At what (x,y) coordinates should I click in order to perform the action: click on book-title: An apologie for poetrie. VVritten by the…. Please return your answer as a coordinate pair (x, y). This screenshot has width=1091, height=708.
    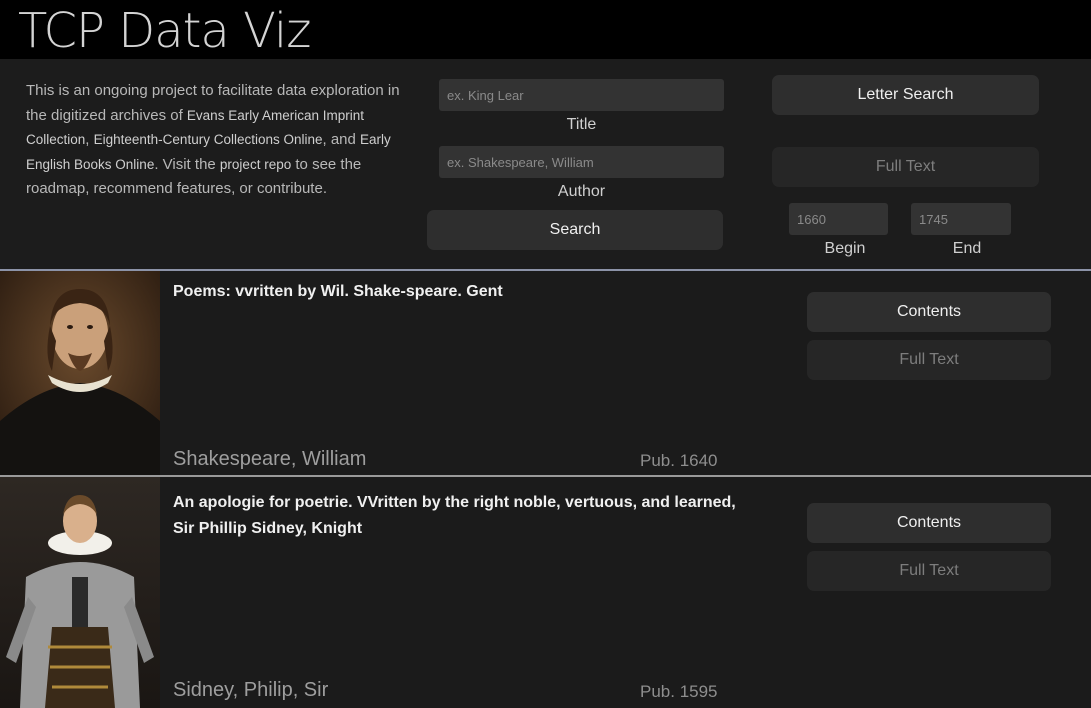
    Looking at the image, I should click on (458, 516).